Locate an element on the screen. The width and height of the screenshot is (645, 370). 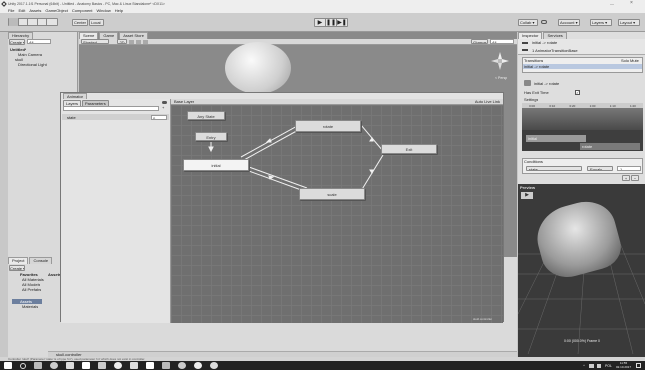
lighting-icon is located at coordinates (131, 41).